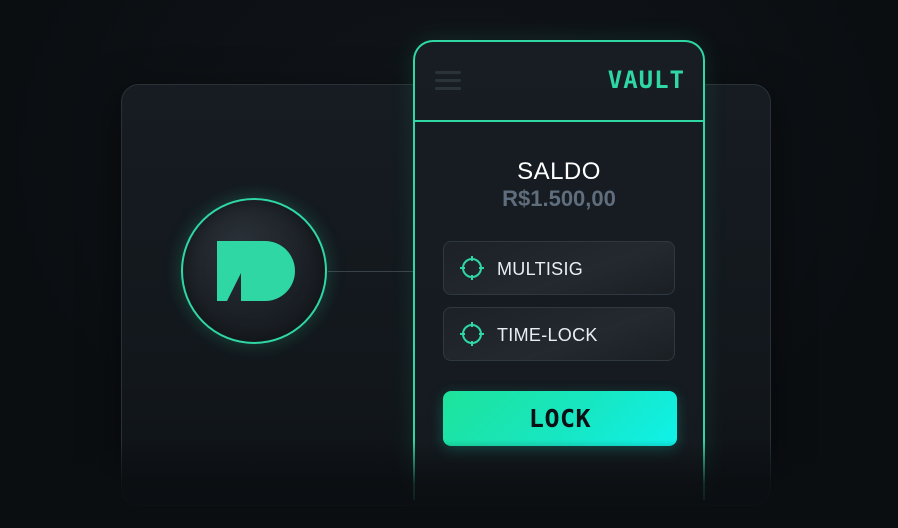  Describe the element at coordinates (559, 171) in the screenshot. I see `balance-label: SALDO` at that location.